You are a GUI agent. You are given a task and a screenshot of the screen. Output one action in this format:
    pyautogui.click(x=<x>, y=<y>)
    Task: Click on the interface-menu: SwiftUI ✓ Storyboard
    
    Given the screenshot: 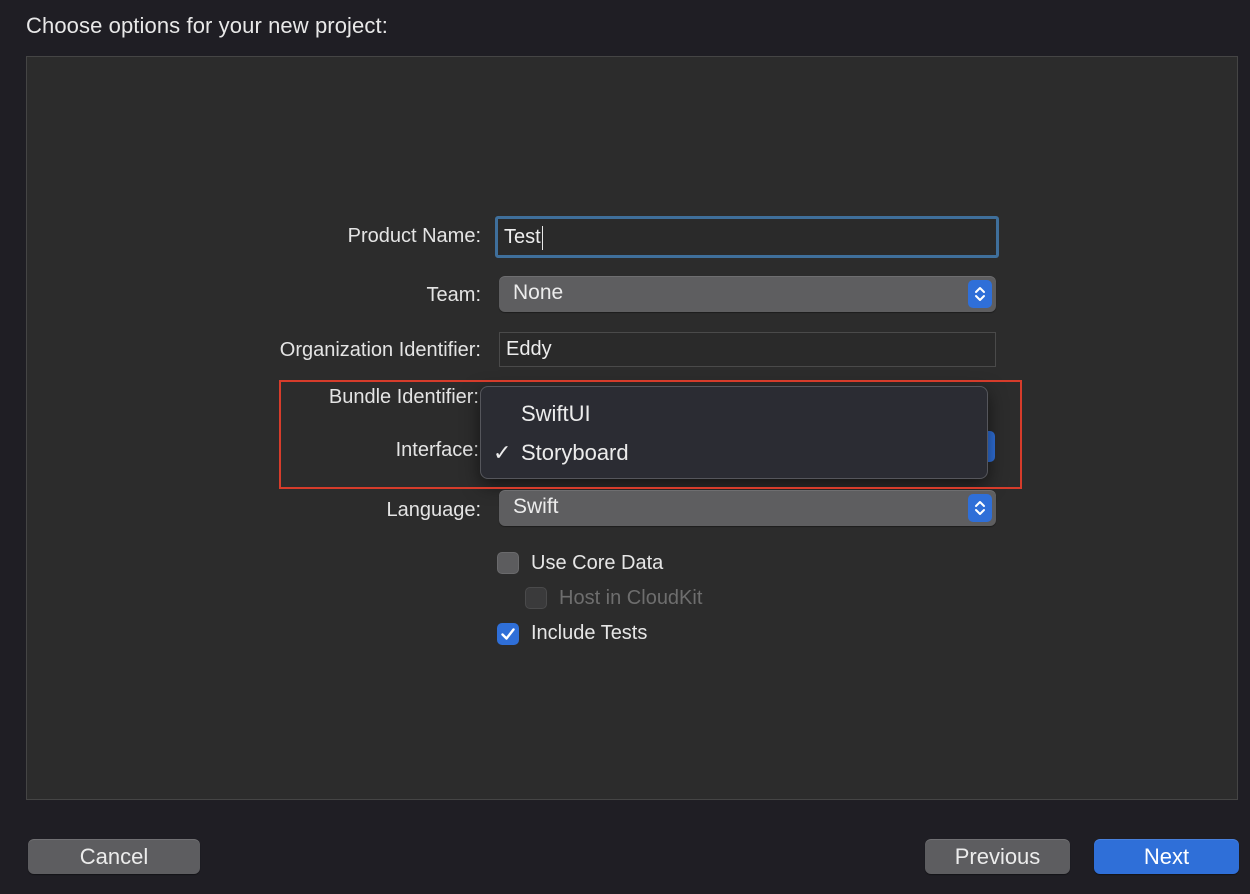 What is the action you would take?
    pyautogui.click(x=734, y=432)
    